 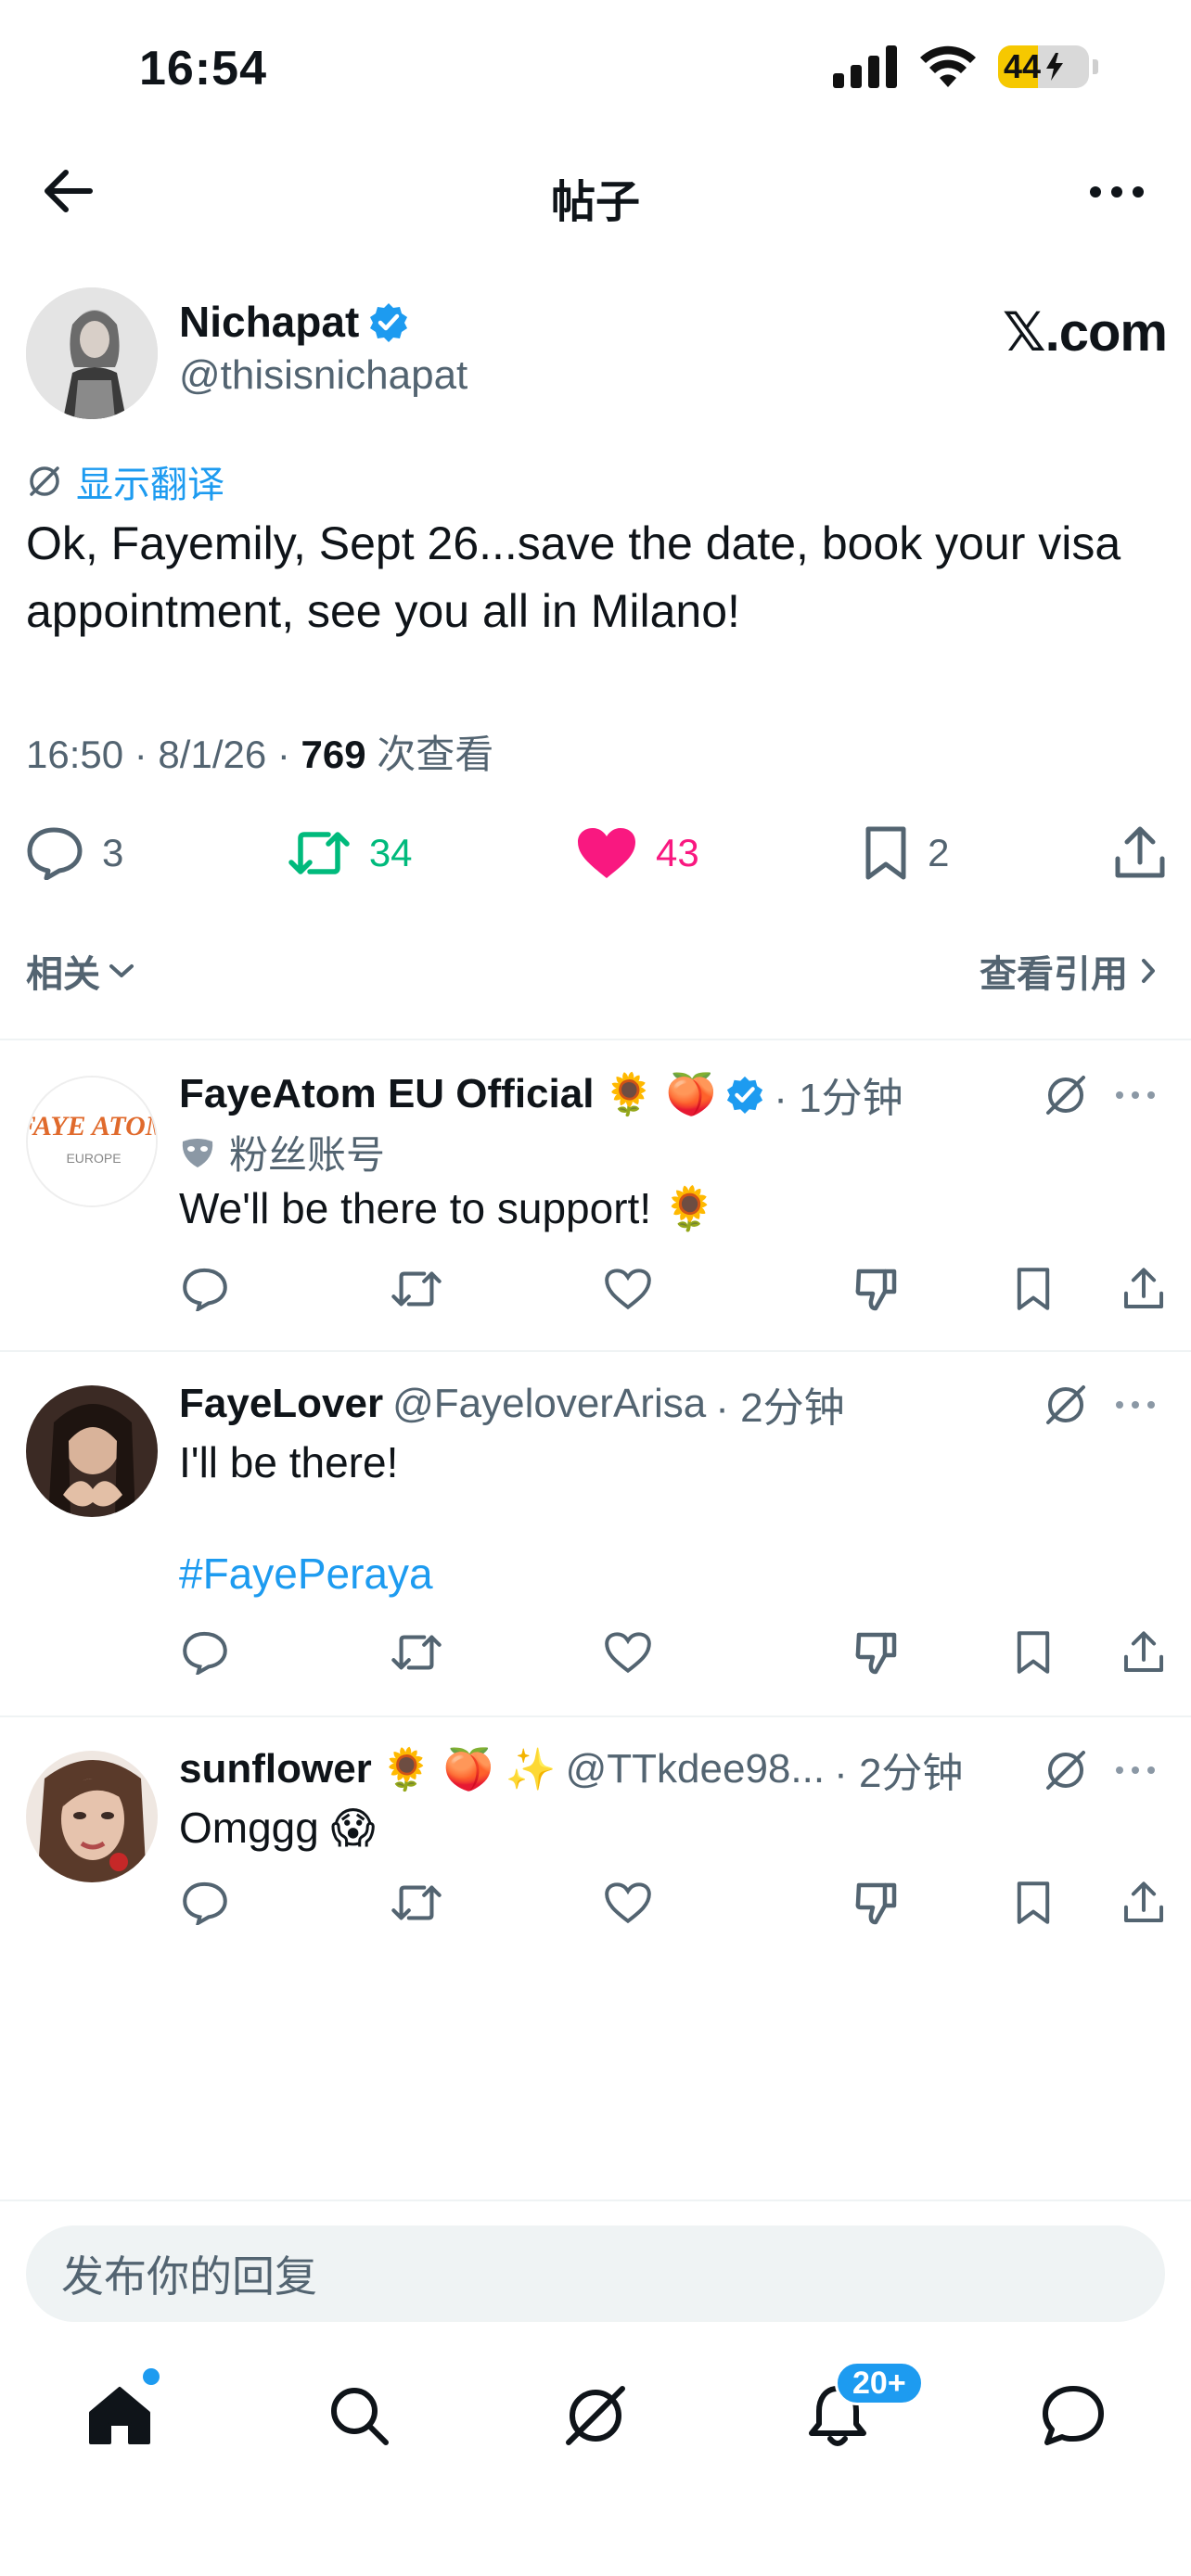 I want to click on reply-name: sunflower, so click(x=275, y=1769).